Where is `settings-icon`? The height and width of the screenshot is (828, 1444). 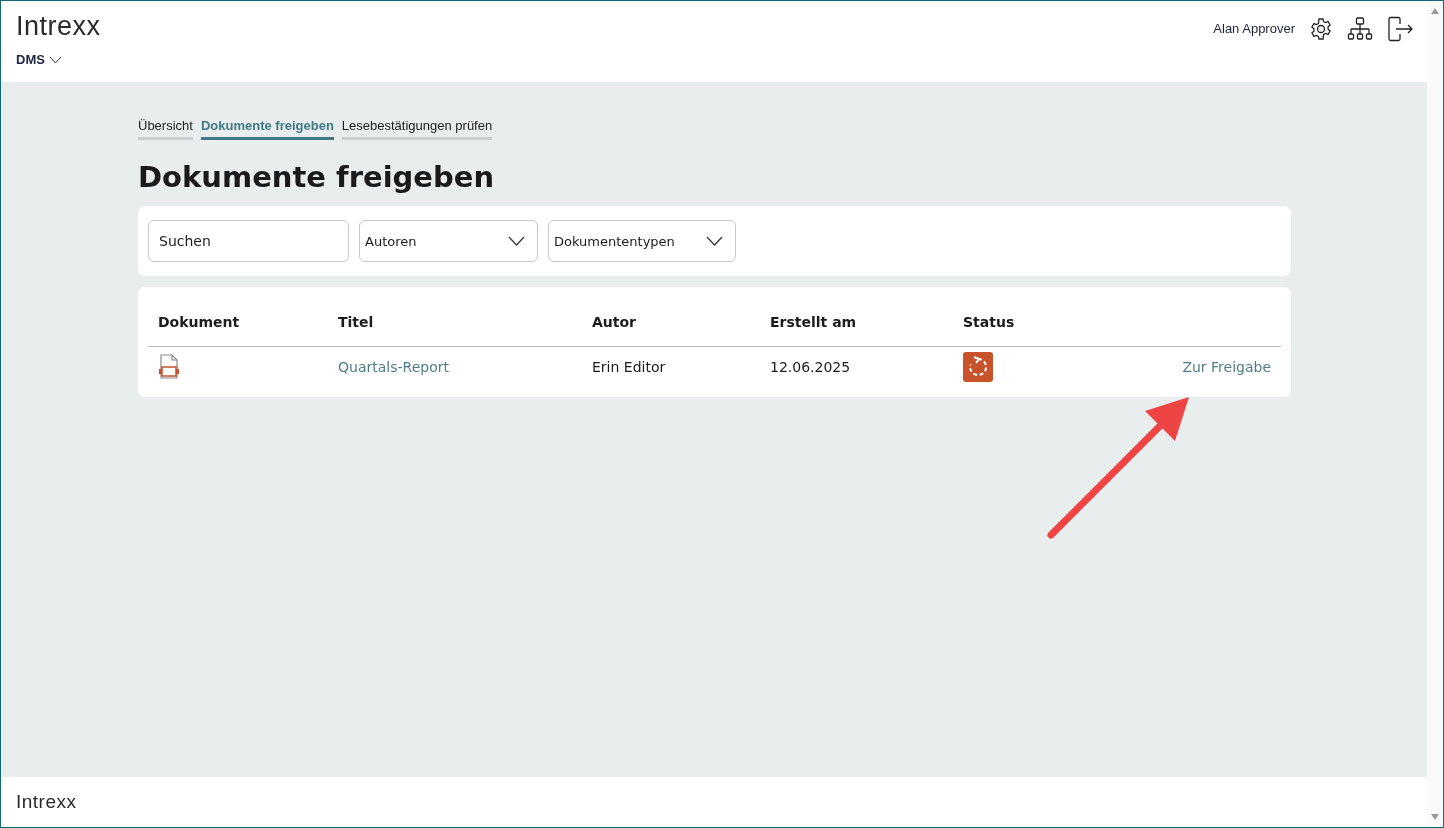 settings-icon is located at coordinates (1321, 28).